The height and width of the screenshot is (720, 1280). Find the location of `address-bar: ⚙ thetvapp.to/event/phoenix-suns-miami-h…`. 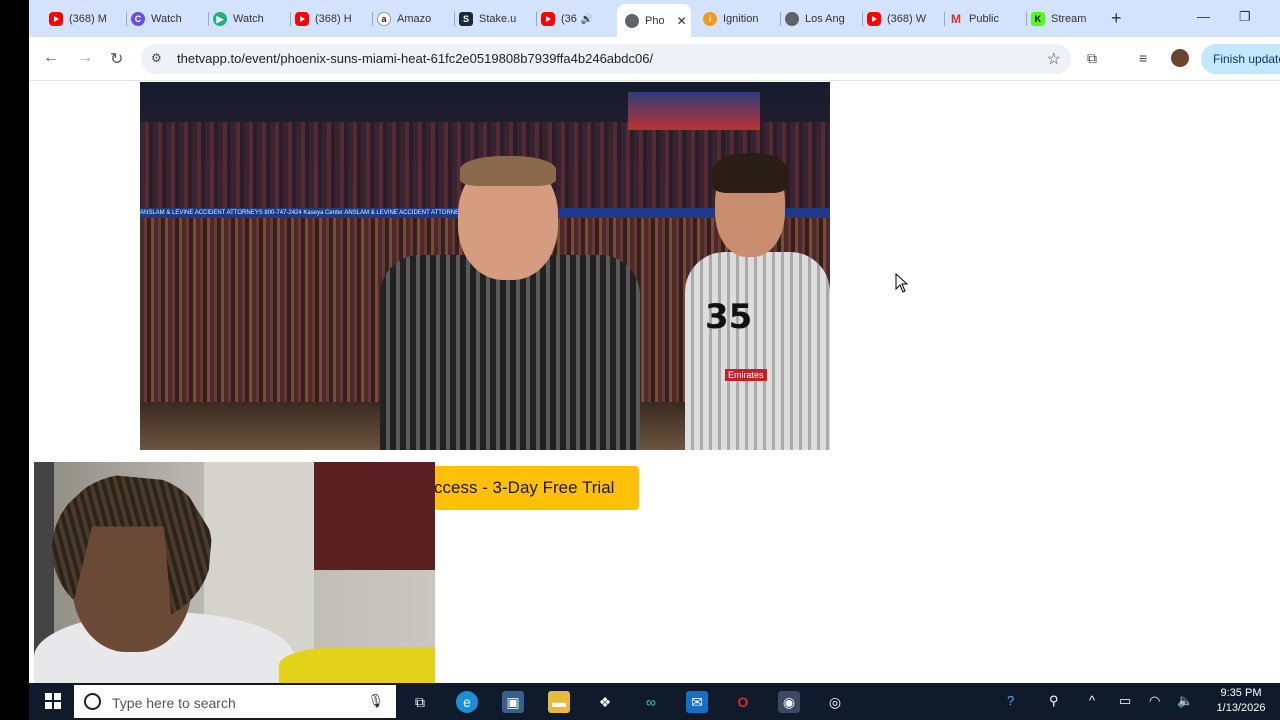

address-bar: ⚙ thetvapp.to/event/phoenix-suns-miami-h… is located at coordinates (606, 59).